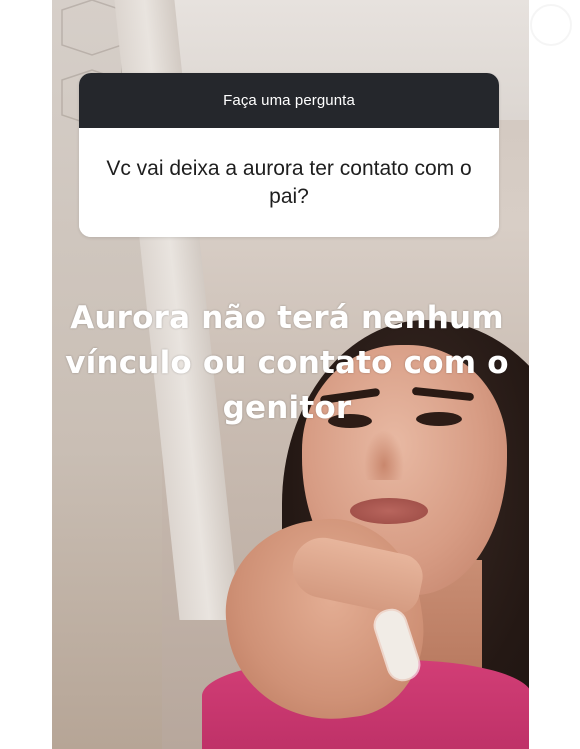 Image resolution: width=580 pixels, height=749 pixels. What do you see at coordinates (289, 100) in the screenshot?
I see `question-sticker-header: Faça uma pergunta` at bounding box center [289, 100].